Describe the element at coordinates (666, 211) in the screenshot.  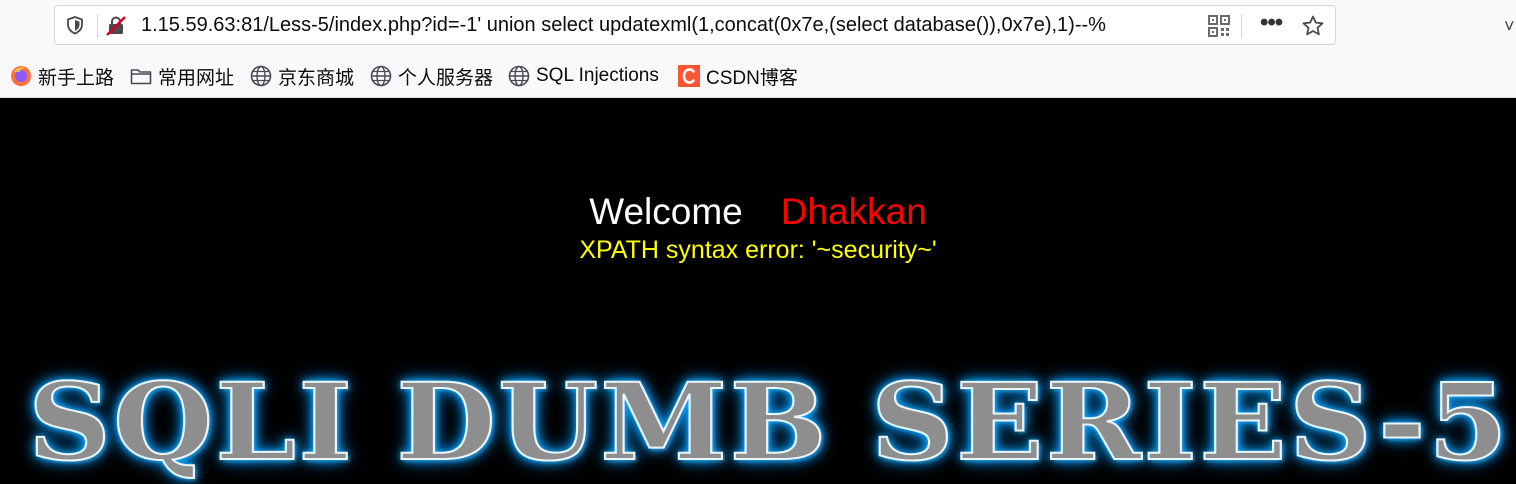
I see `welcome-text: Welcome` at that location.